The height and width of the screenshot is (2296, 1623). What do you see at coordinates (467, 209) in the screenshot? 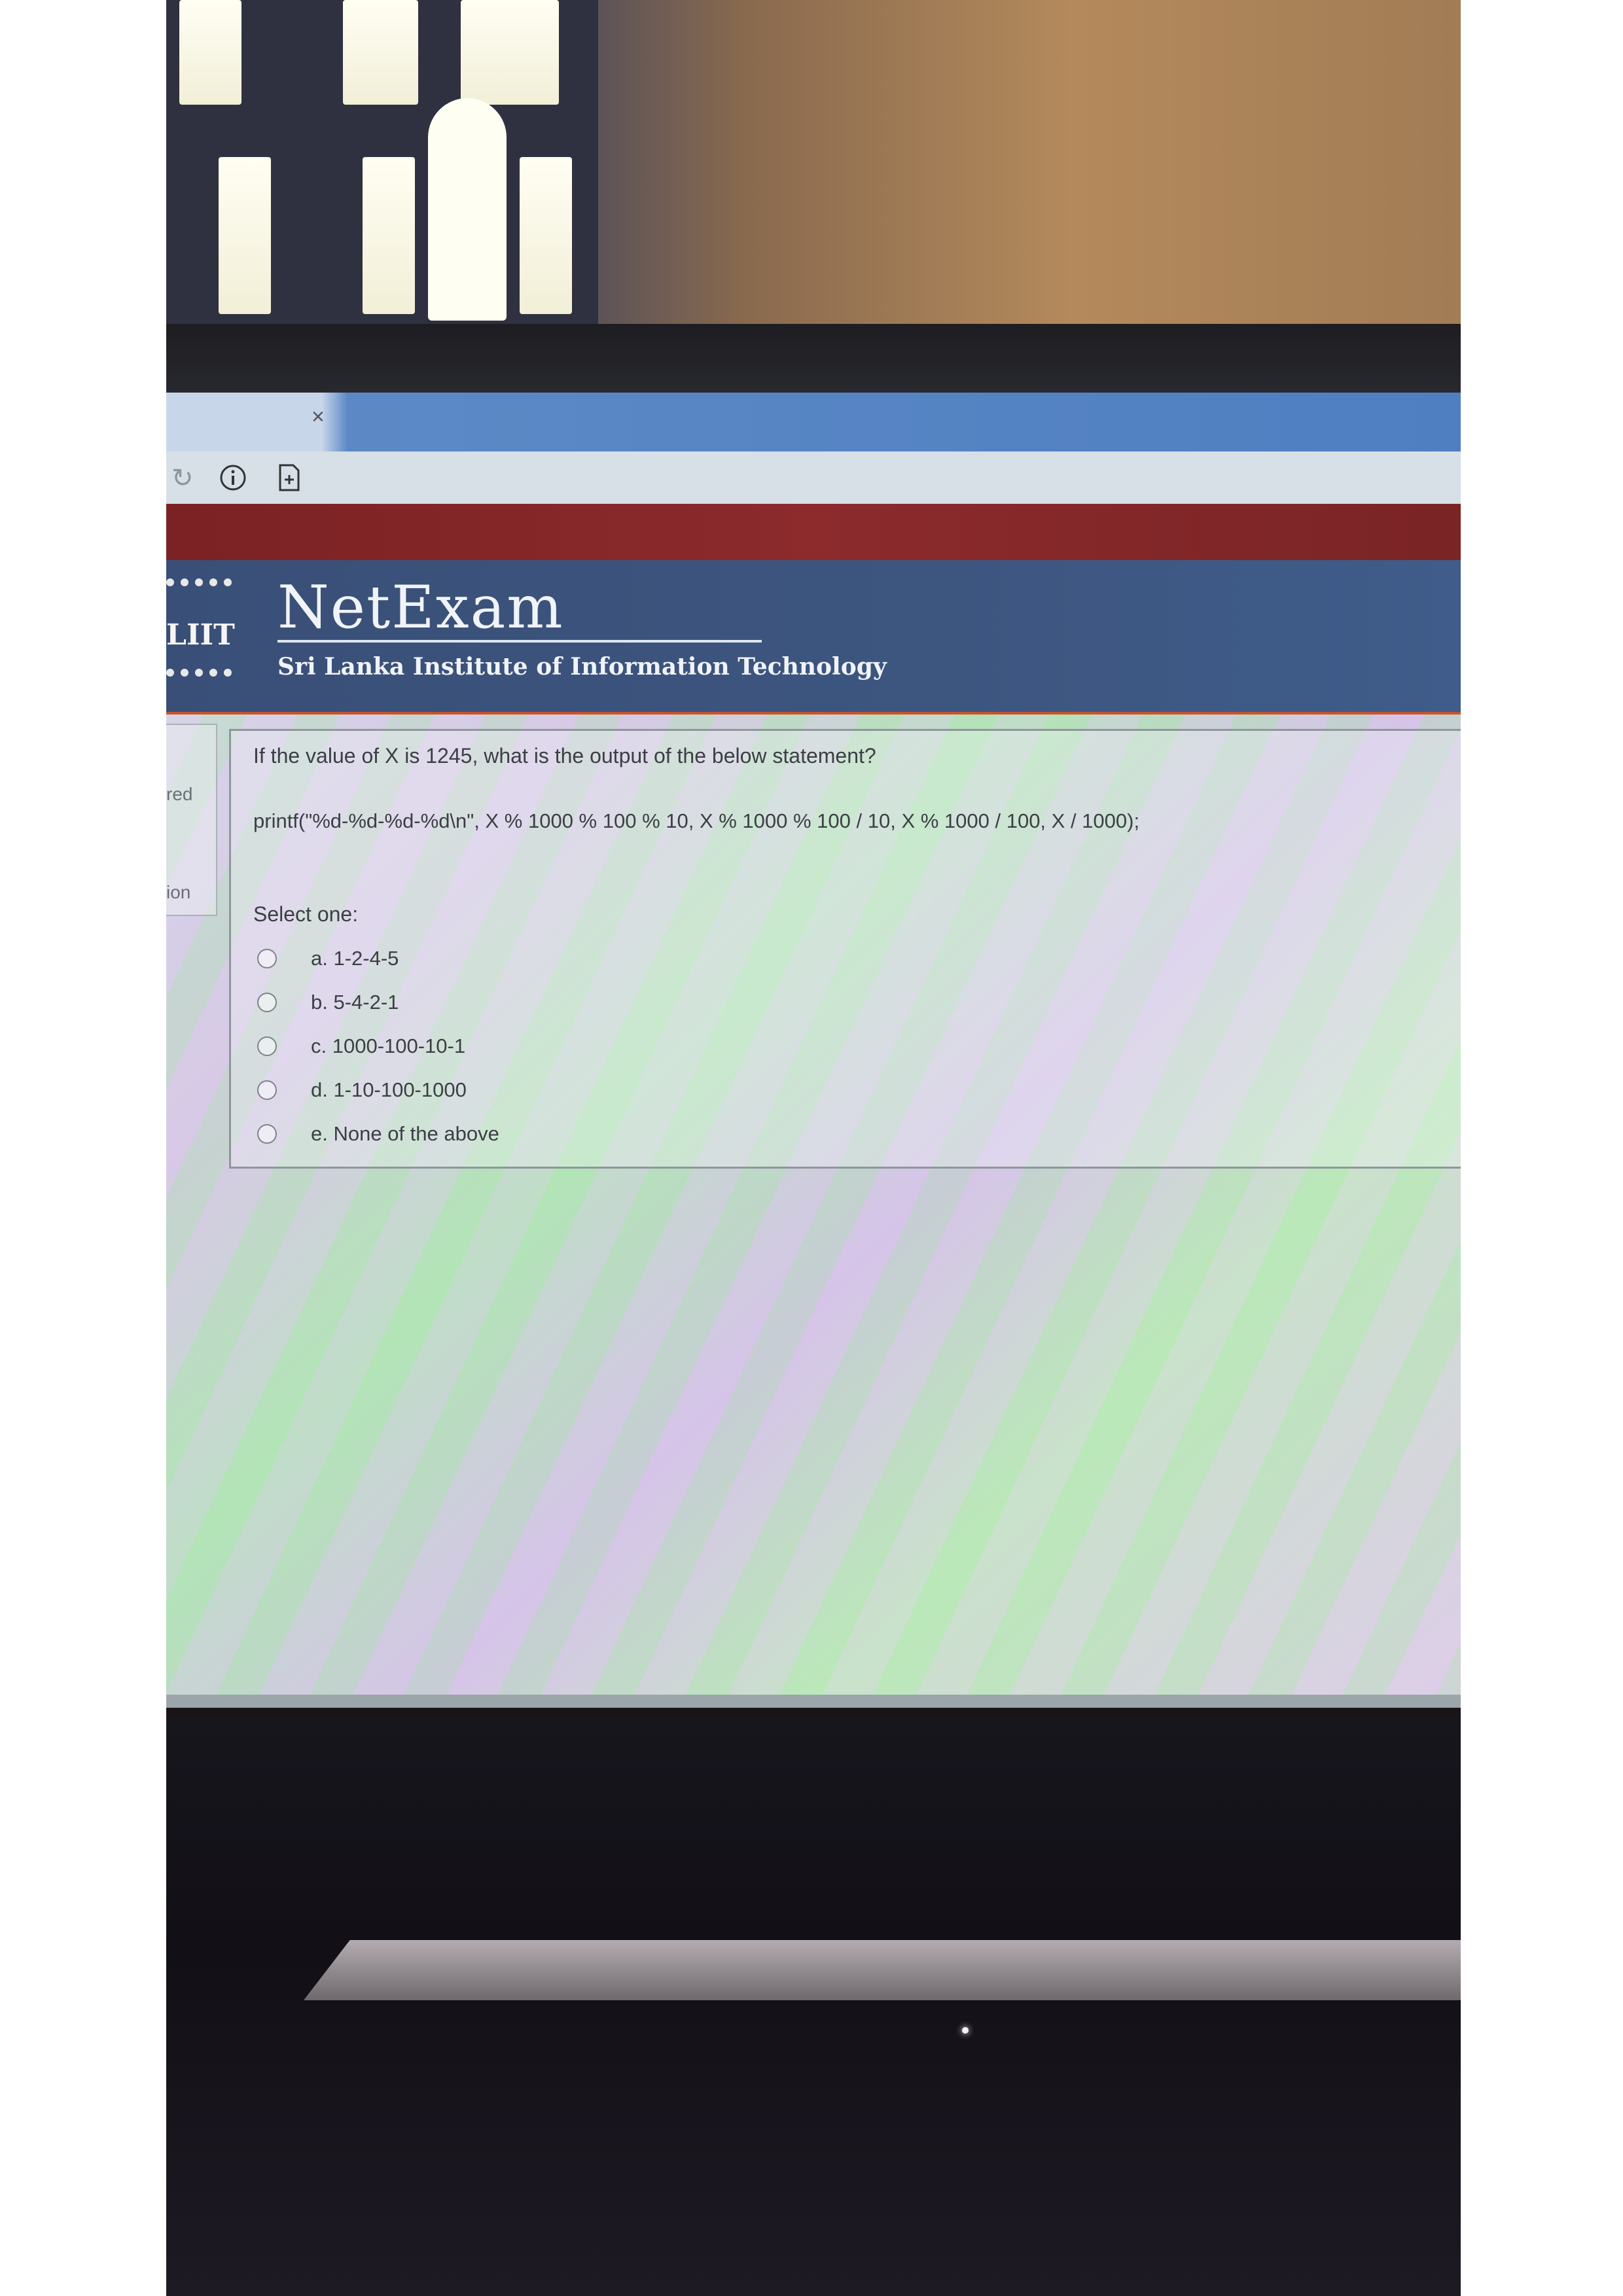
I see `window-arch` at bounding box center [467, 209].